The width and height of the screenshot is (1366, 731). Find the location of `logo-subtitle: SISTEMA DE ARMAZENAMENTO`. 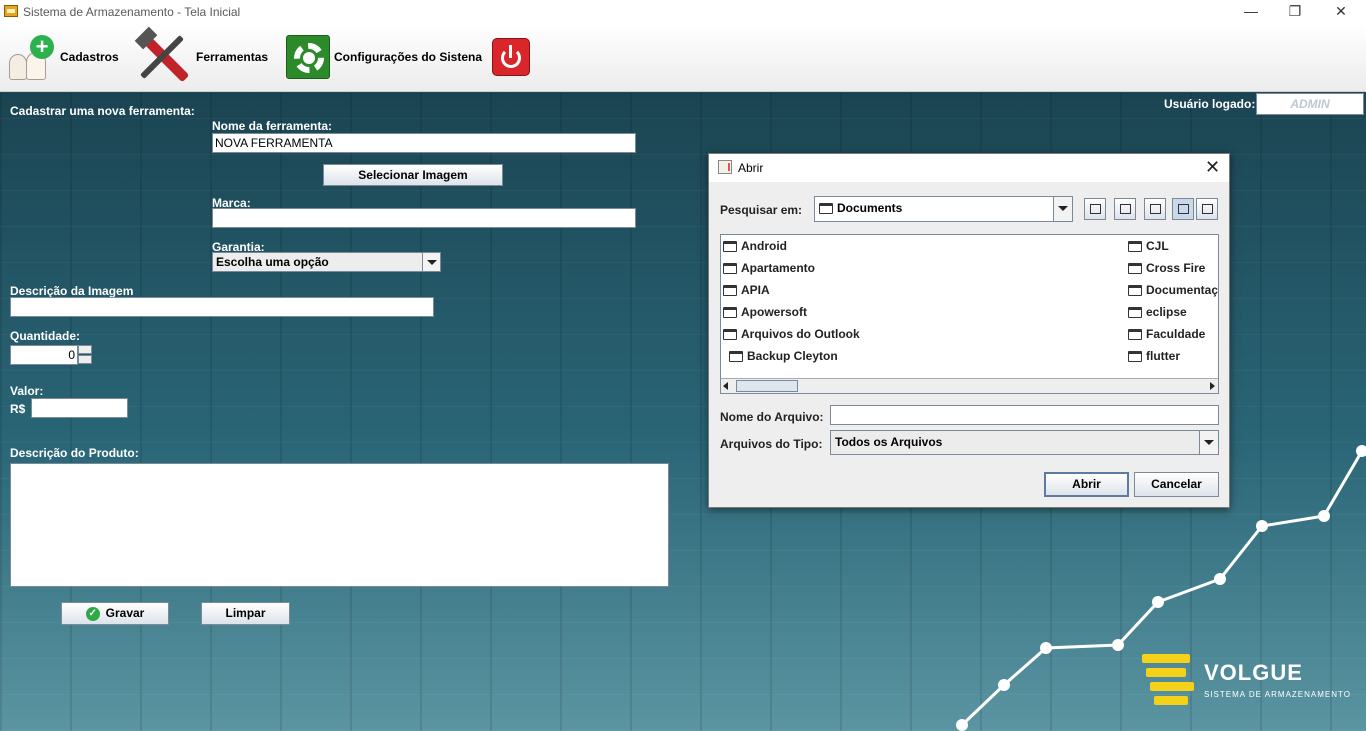

logo-subtitle: SISTEMA DE ARMAZENAMENTO is located at coordinates (1277, 694).